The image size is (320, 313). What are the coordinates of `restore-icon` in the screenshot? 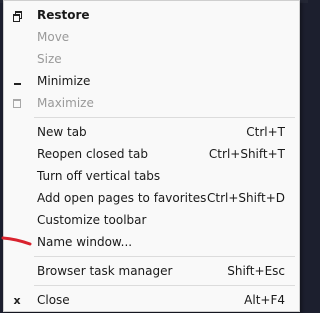 It's located at (17, 15).